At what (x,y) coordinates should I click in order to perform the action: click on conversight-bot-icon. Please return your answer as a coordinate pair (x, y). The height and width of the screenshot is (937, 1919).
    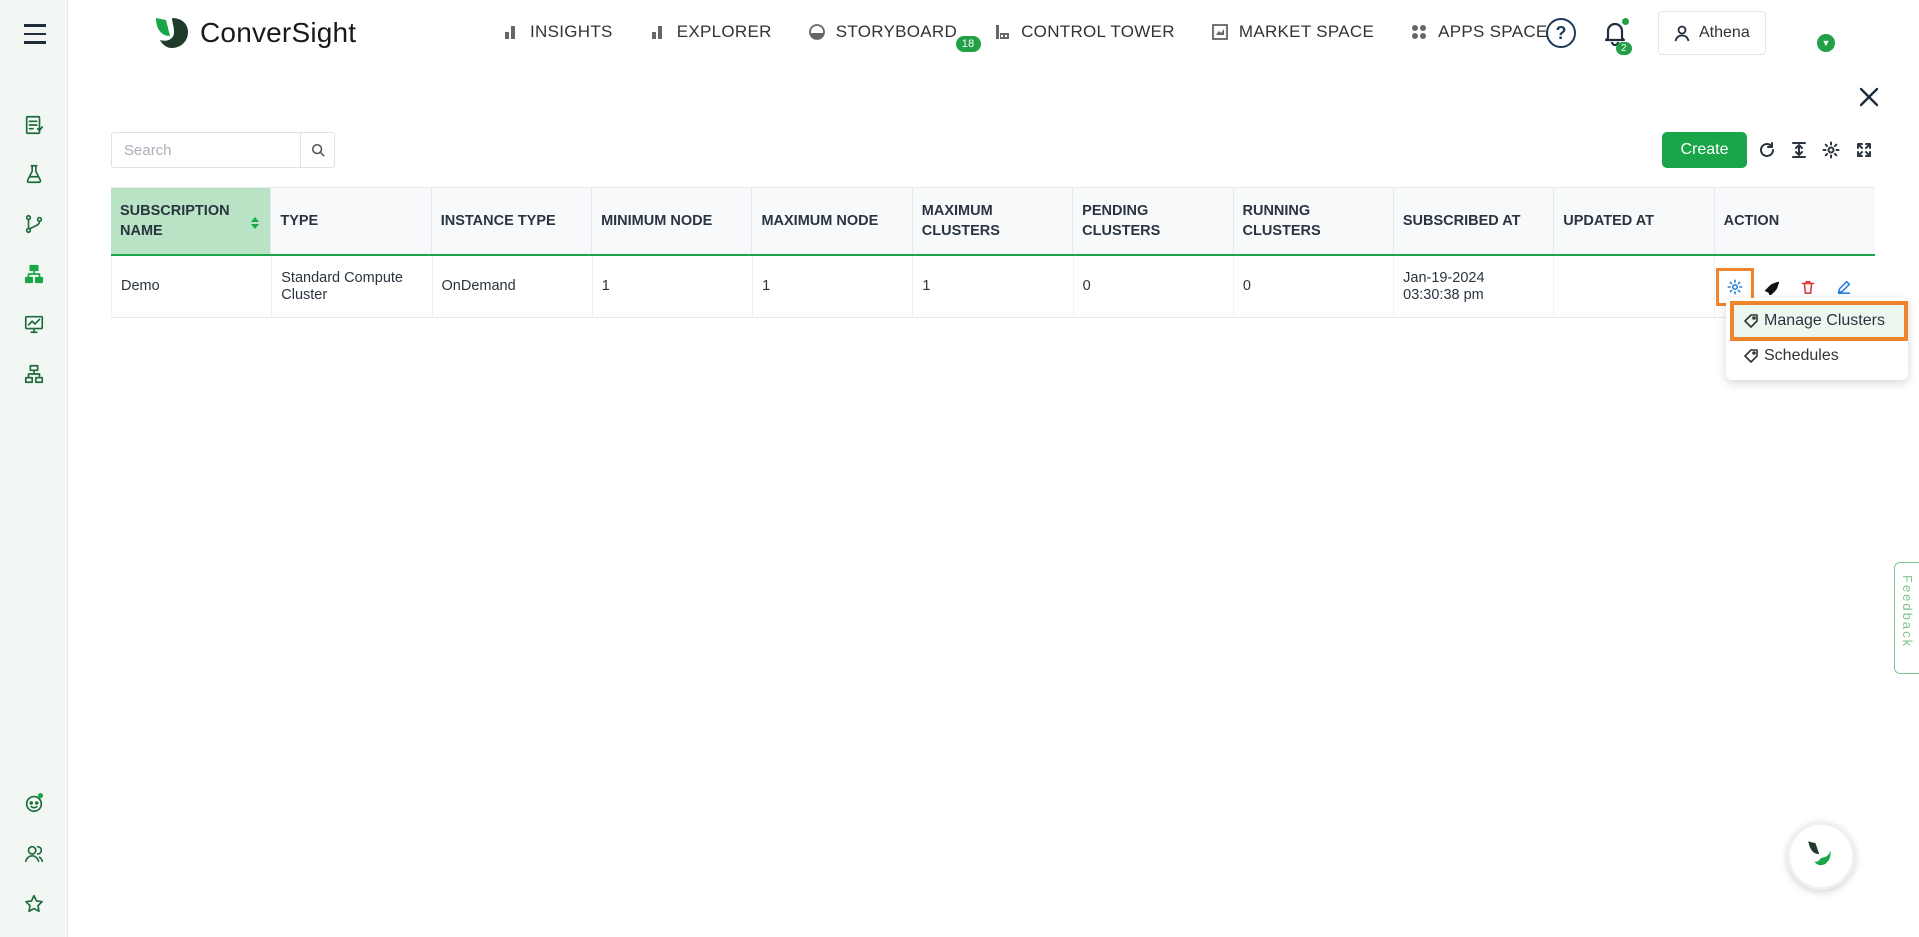
    Looking at the image, I should click on (1819, 853).